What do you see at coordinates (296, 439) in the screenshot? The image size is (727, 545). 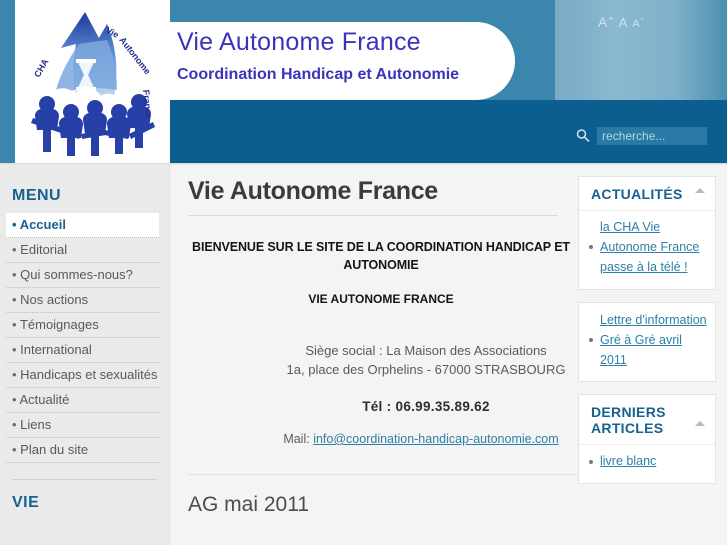 I see `email-label: Mail:` at bounding box center [296, 439].